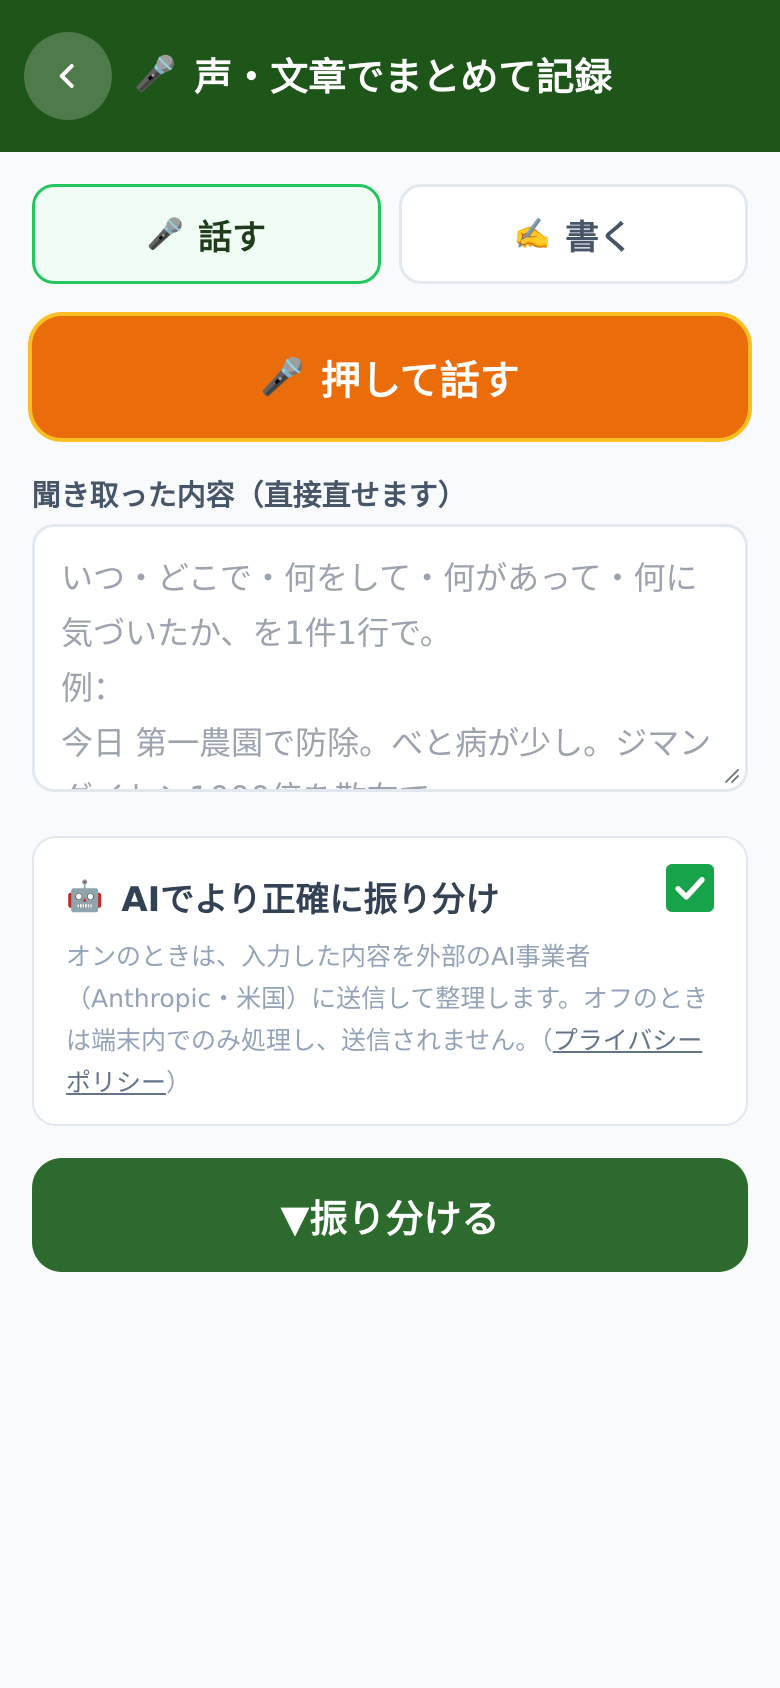 The height and width of the screenshot is (1688, 780). What do you see at coordinates (730, 774) in the screenshot?
I see `resize-handle-icon` at bounding box center [730, 774].